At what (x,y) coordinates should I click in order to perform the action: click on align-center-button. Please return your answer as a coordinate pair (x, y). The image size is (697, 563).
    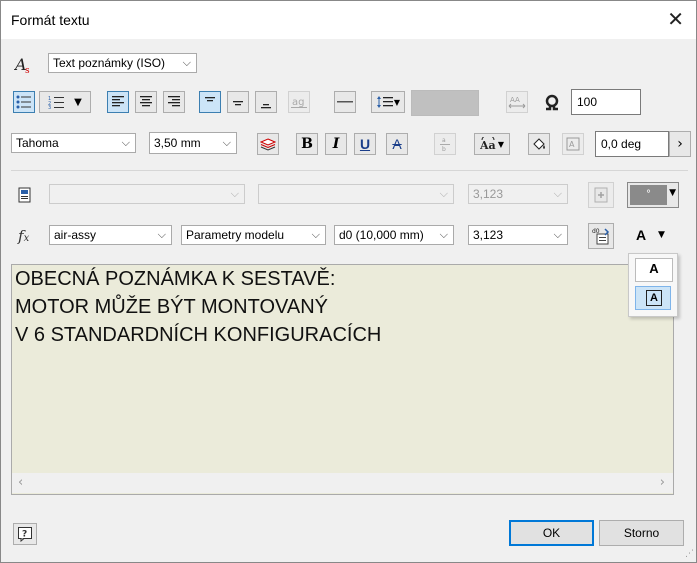
    Looking at the image, I should click on (146, 102).